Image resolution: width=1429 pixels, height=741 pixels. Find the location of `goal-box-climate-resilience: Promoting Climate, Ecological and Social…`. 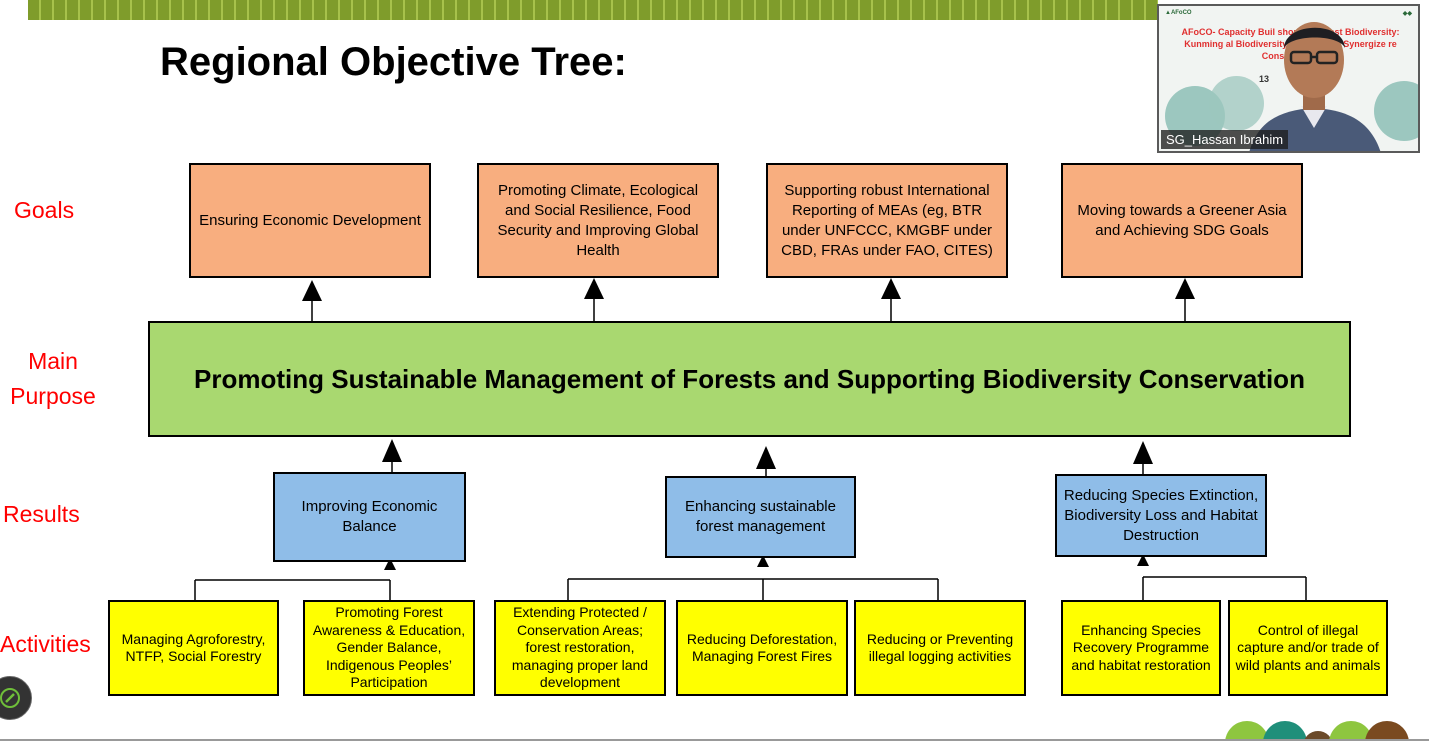

goal-box-climate-resilience: Promoting Climate, Ecological and Social… is located at coordinates (598, 220).